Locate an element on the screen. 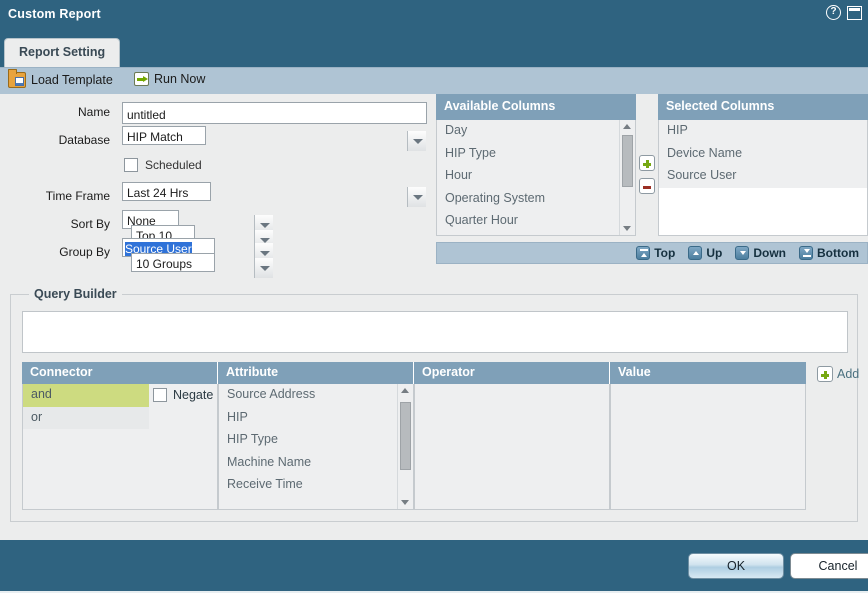 This screenshot has width=868, height=593. value-column: Value is located at coordinates (708, 436).